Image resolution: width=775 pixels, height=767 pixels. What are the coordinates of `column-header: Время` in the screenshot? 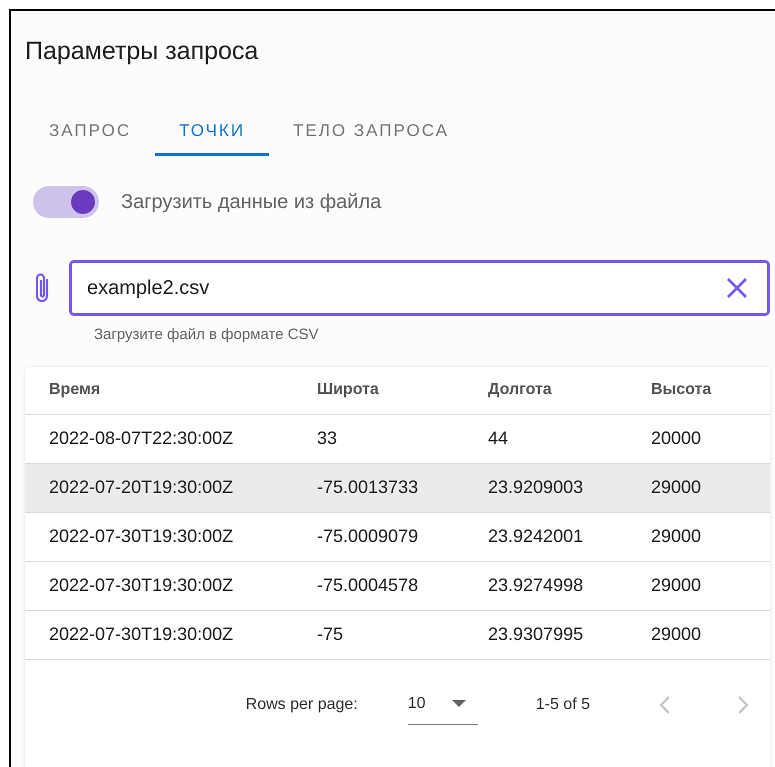 It's located at (159, 390).